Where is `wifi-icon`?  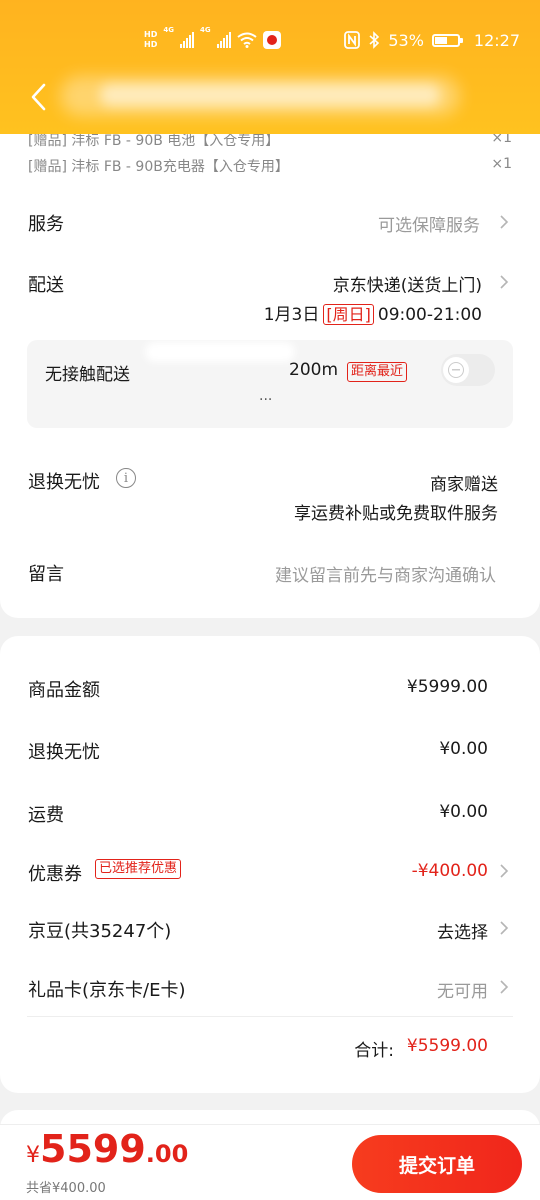
wifi-icon is located at coordinates (246, 40).